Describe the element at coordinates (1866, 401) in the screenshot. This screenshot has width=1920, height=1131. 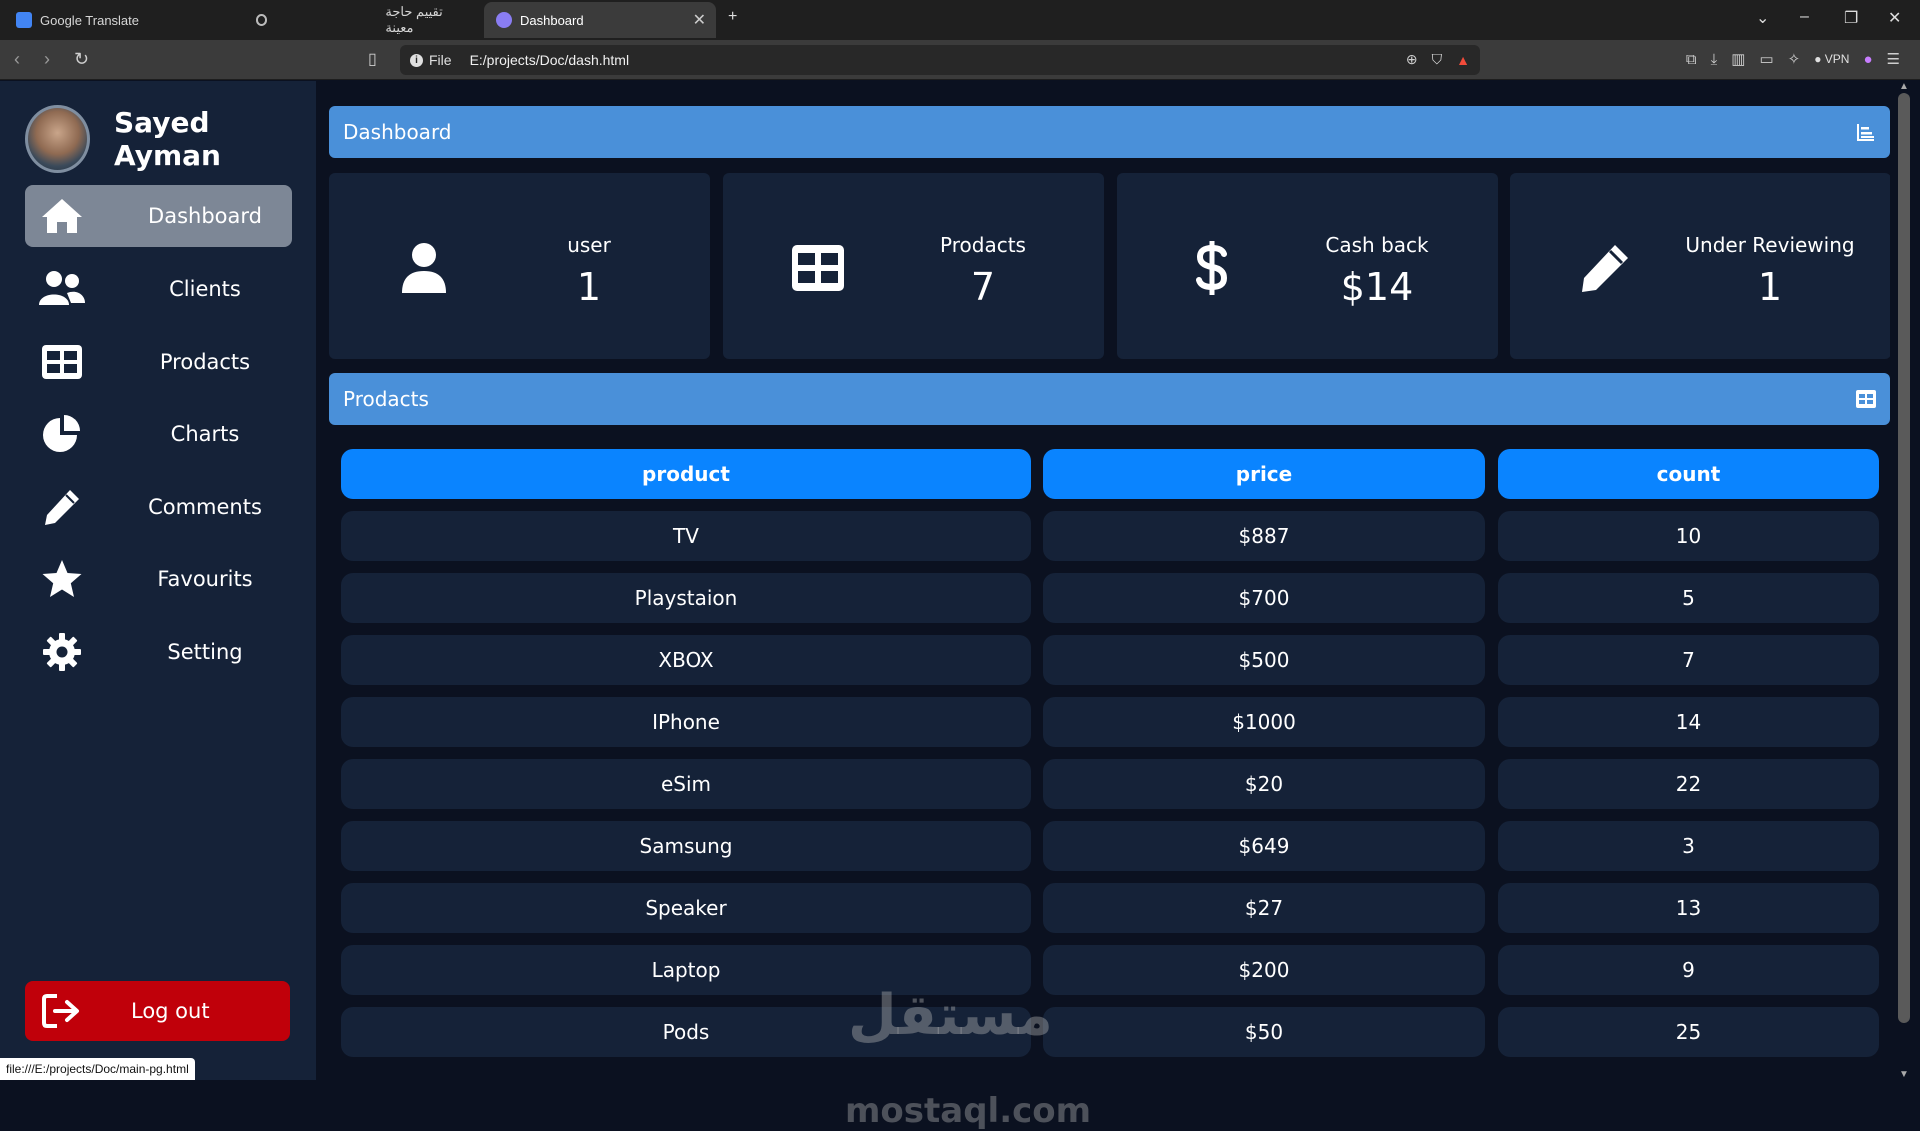
I see `table-icon` at that location.